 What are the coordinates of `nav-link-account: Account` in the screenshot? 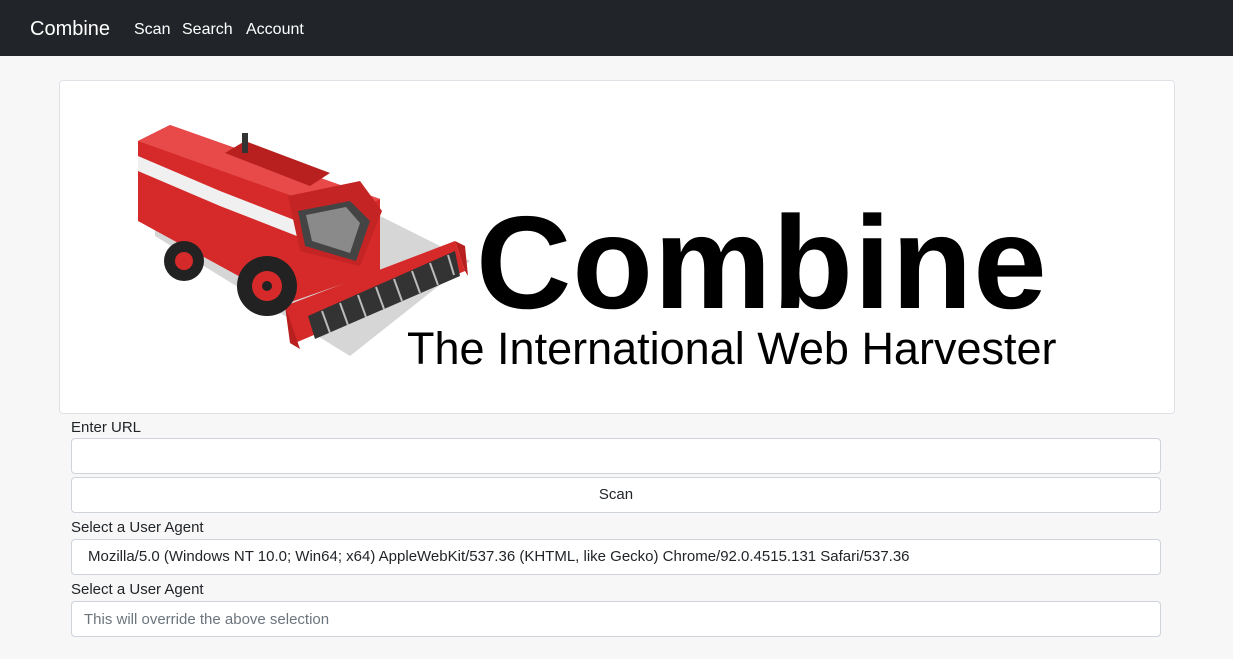 It's located at (275, 30).